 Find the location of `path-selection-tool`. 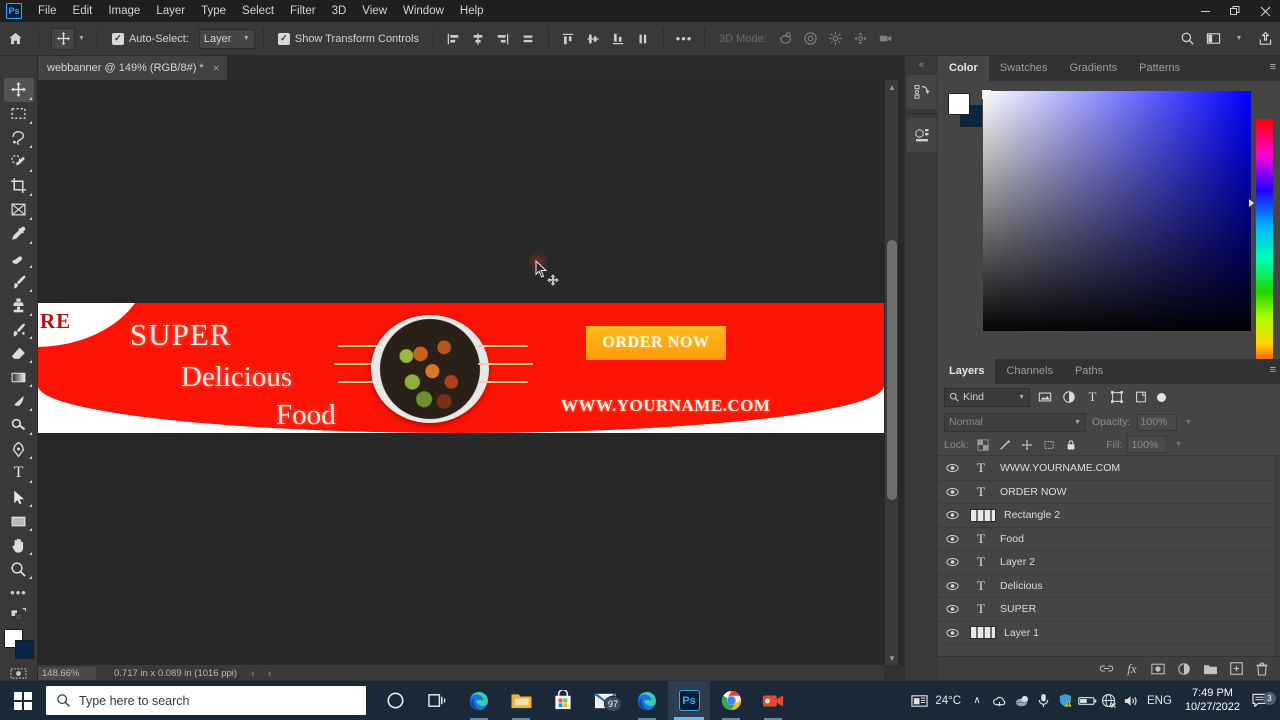

path-selection-tool is located at coordinates (19, 497).